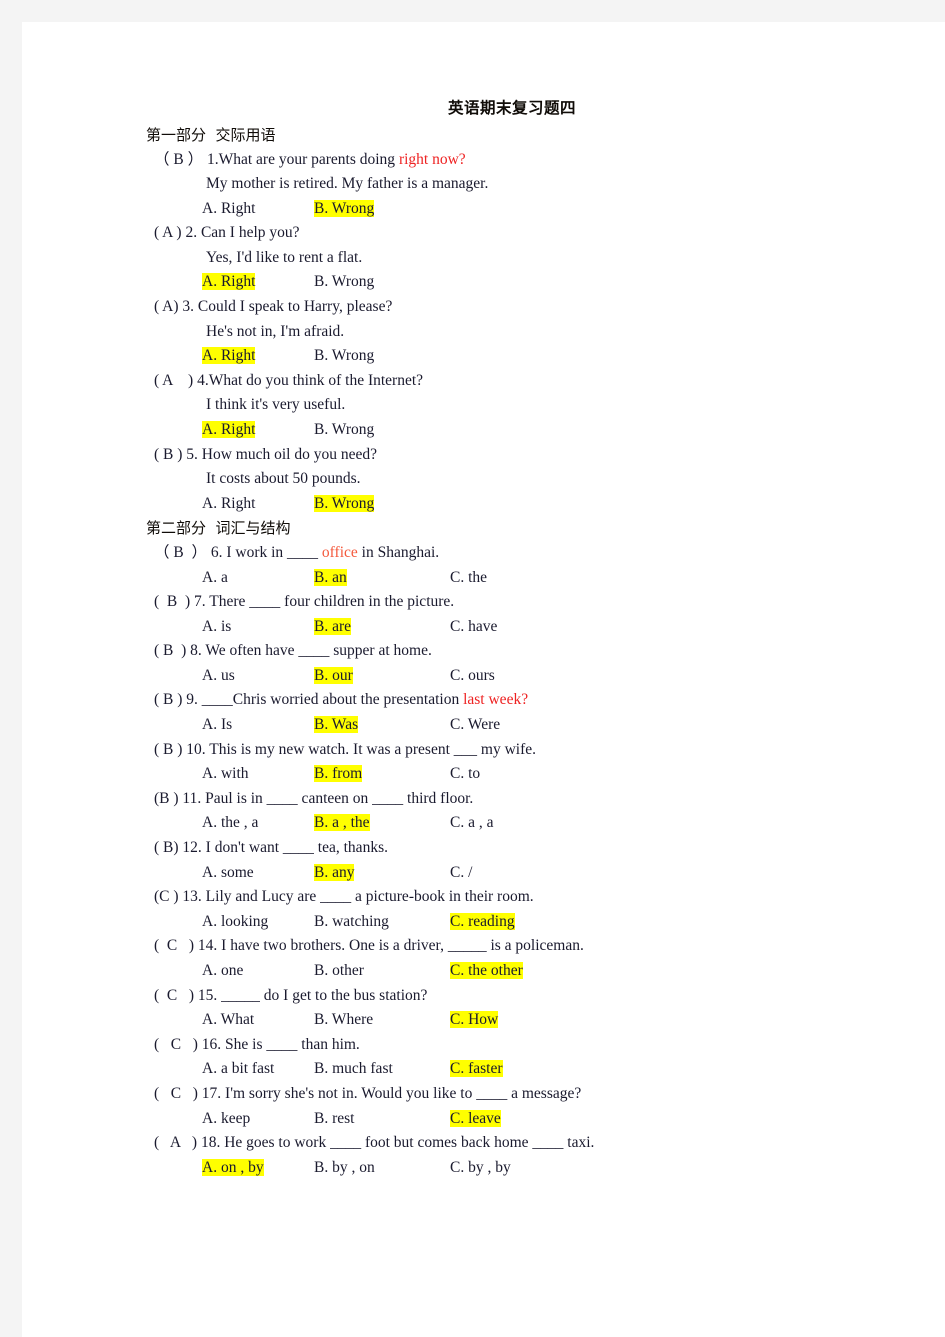 The height and width of the screenshot is (1337, 945). What do you see at coordinates (476, 1069) in the screenshot?
I see `option-selected: C. faster` at bounding box center [476, 1069].